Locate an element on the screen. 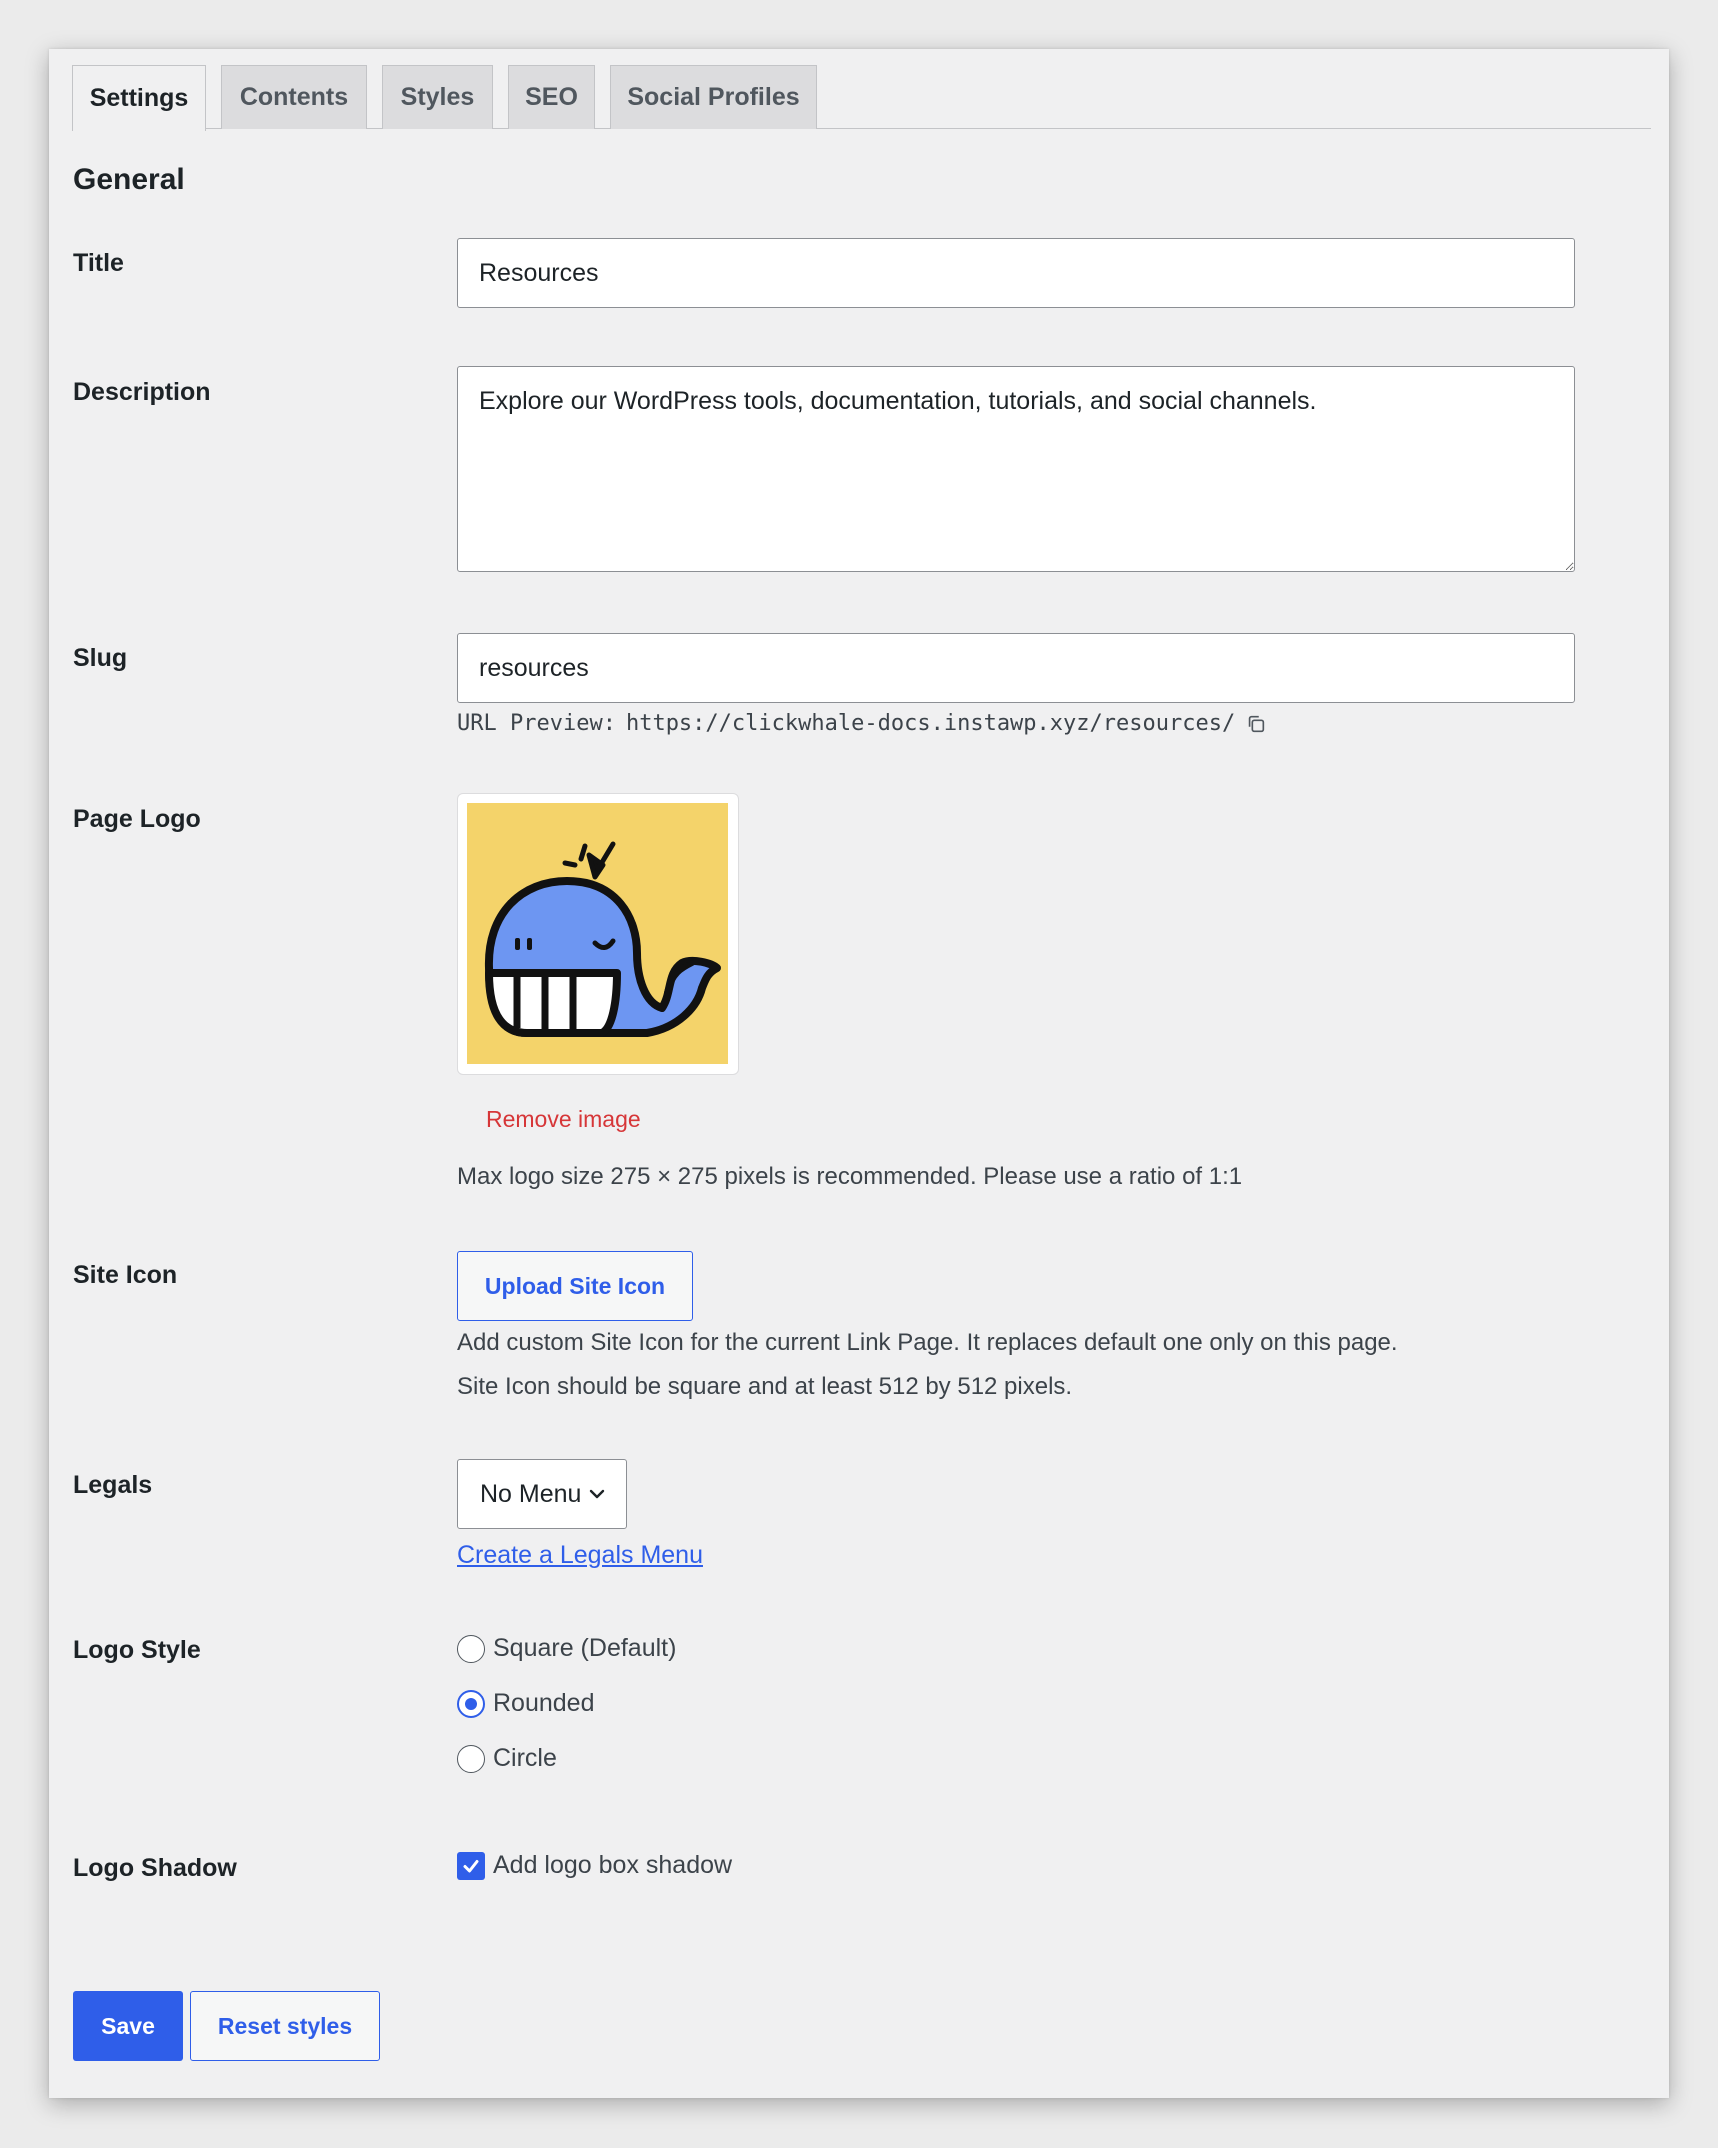  legals-select-value: No Menu is located at coordinates (531, 1493).